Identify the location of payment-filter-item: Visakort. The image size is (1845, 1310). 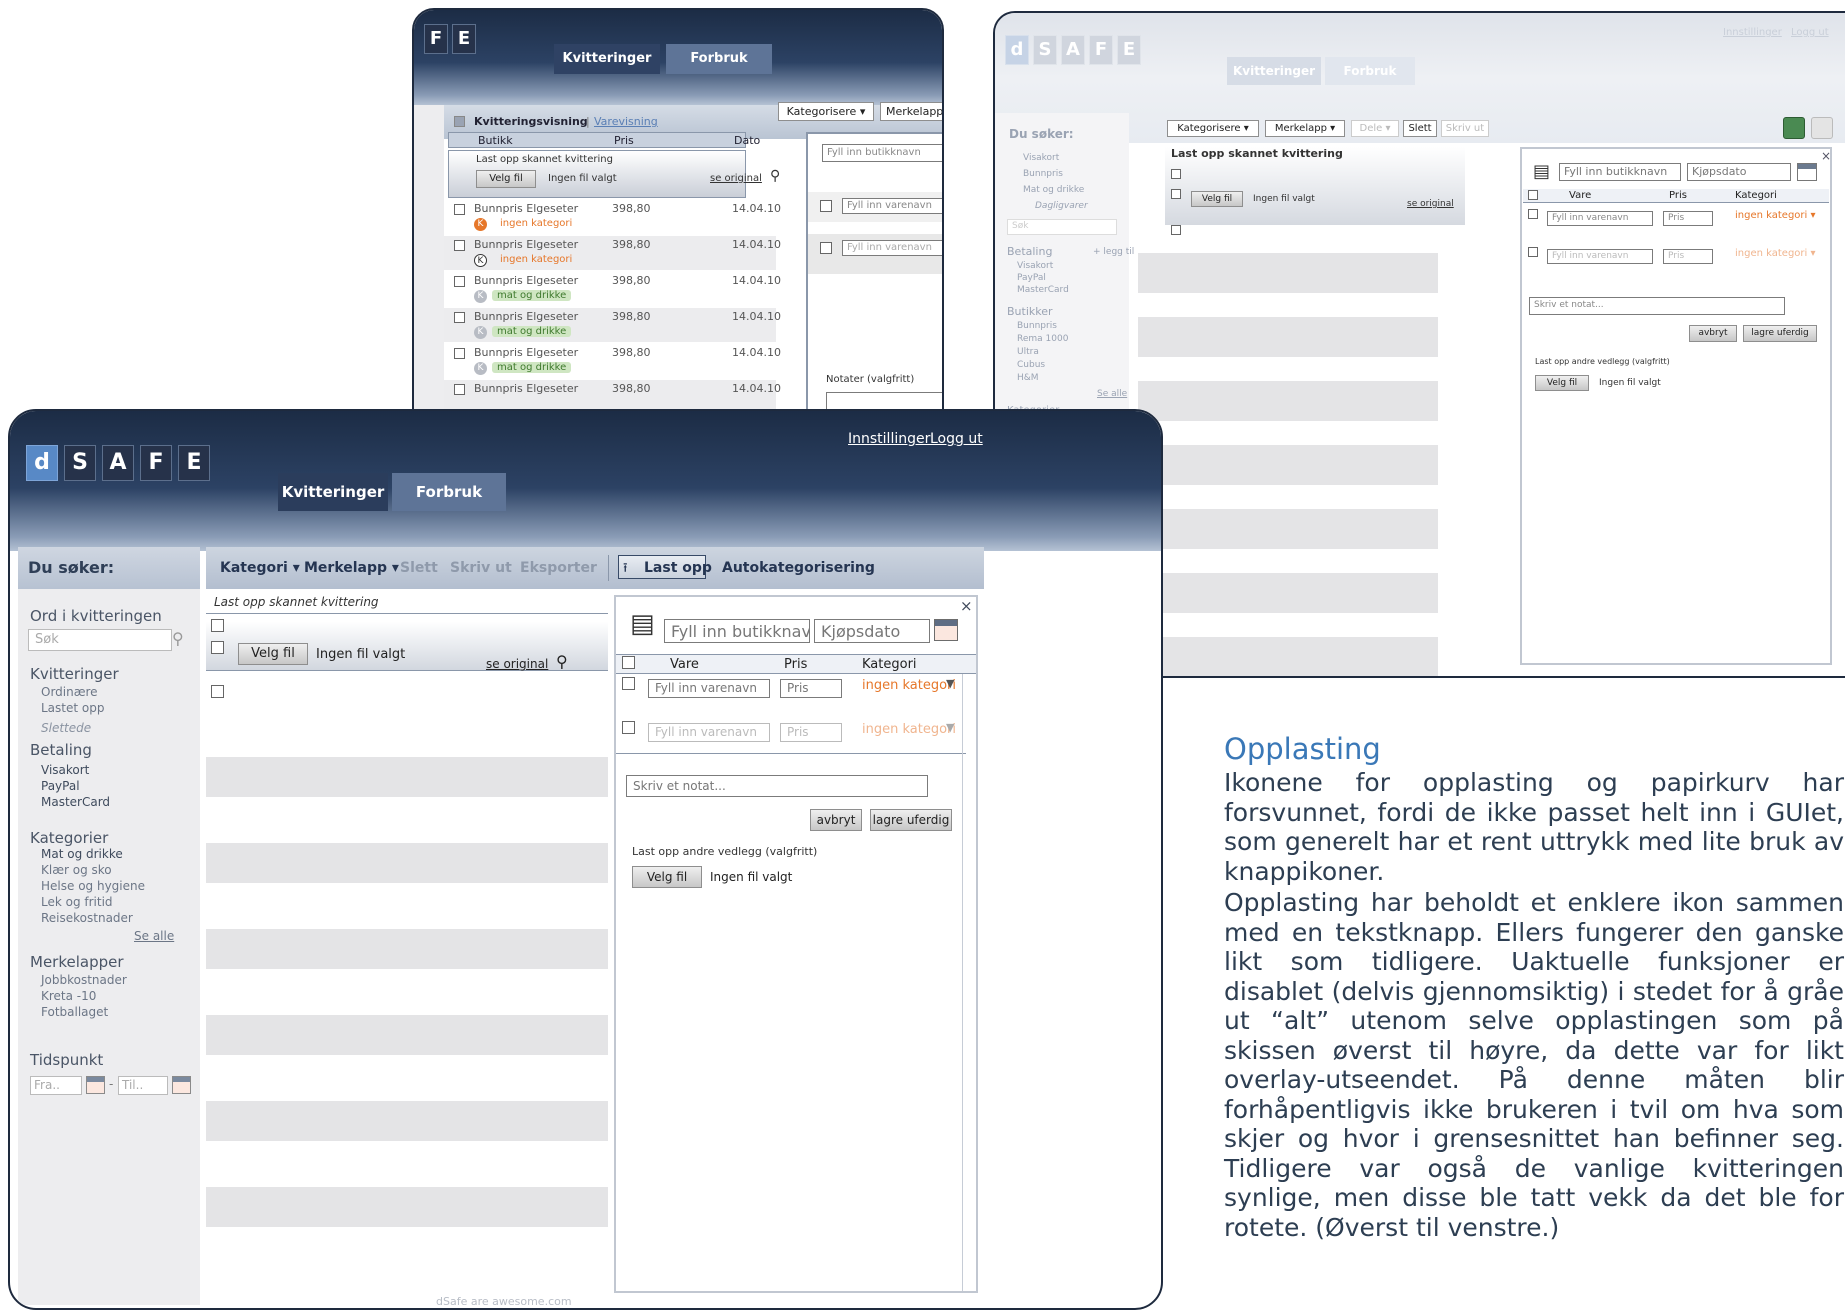
(65, 770).